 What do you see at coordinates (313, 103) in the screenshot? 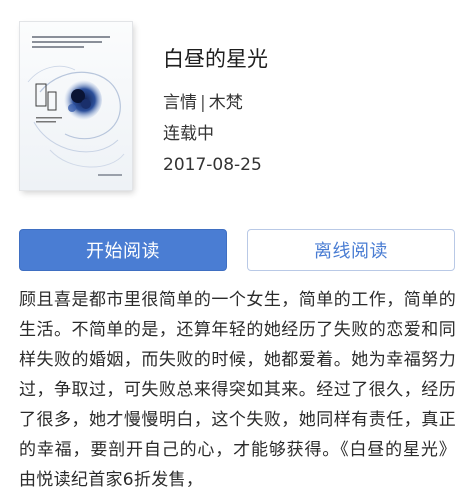
I see `category-author-line: 言情 | 木梵` at bounding box center [313, 103].